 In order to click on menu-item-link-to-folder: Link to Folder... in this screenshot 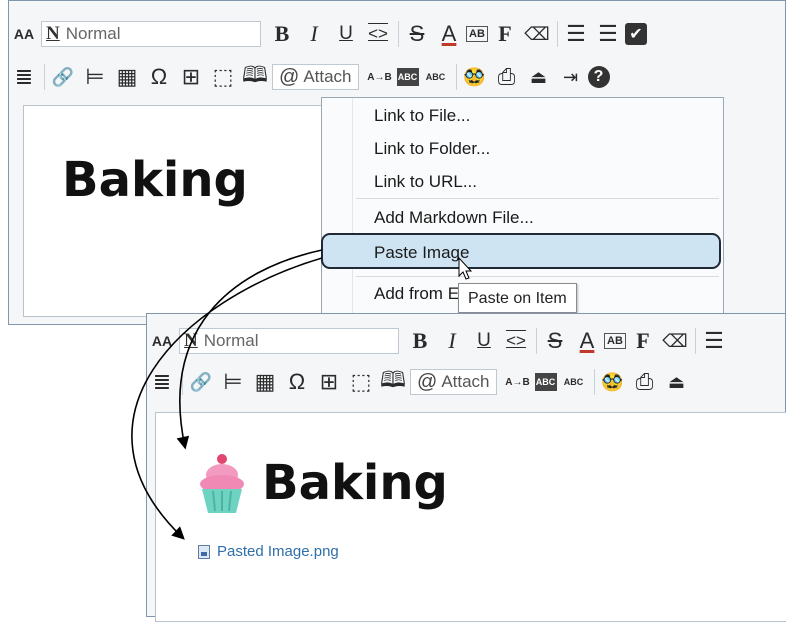, I will do `click(432, 149)`.